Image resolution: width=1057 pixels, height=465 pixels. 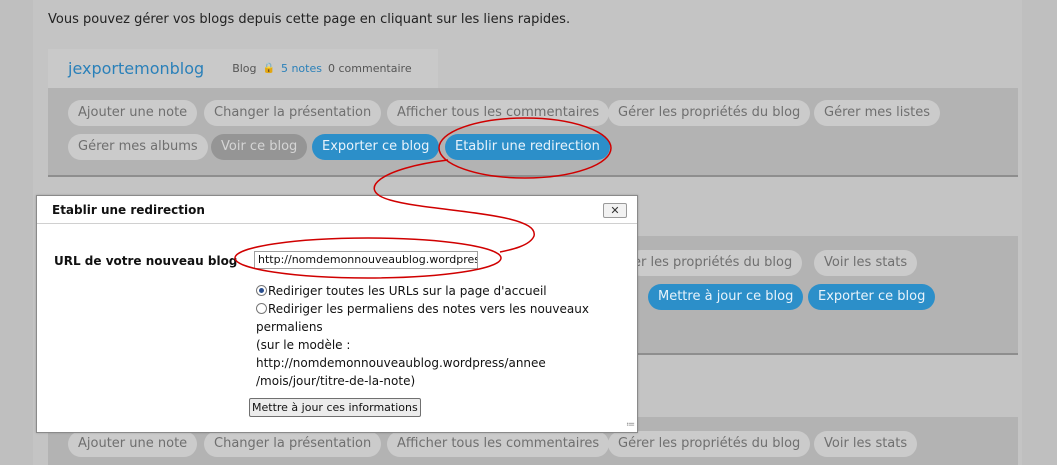 I want to click on radio-unchecked-icon, so click(x=261, y=308).